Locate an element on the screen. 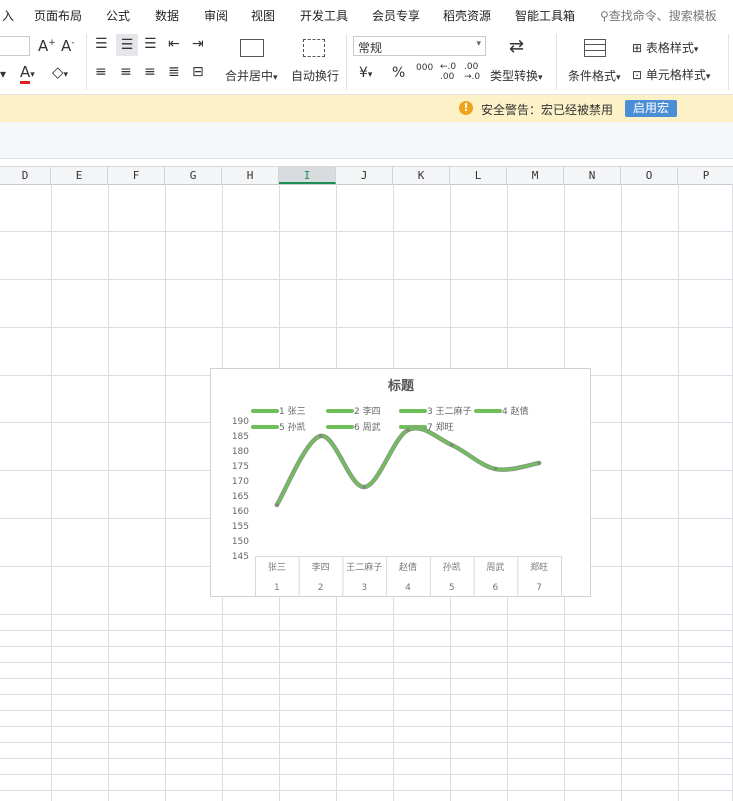  menu-smart-toolbox: 智能工具箱 is located at coordinates (545, 15).